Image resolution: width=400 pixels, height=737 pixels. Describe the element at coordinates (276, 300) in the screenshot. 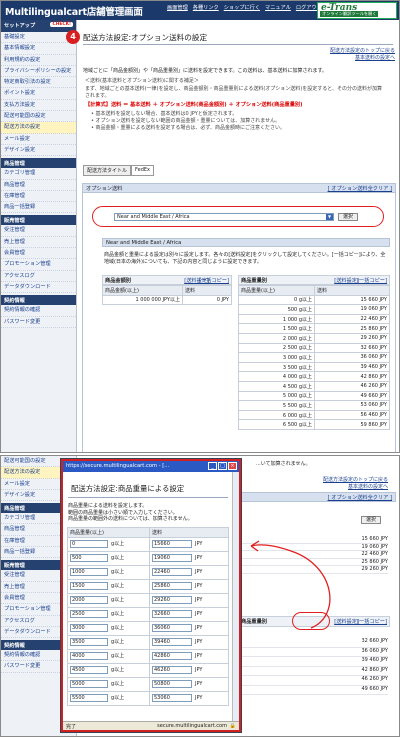

I see `weight-cell: 0 g以上` at that location.